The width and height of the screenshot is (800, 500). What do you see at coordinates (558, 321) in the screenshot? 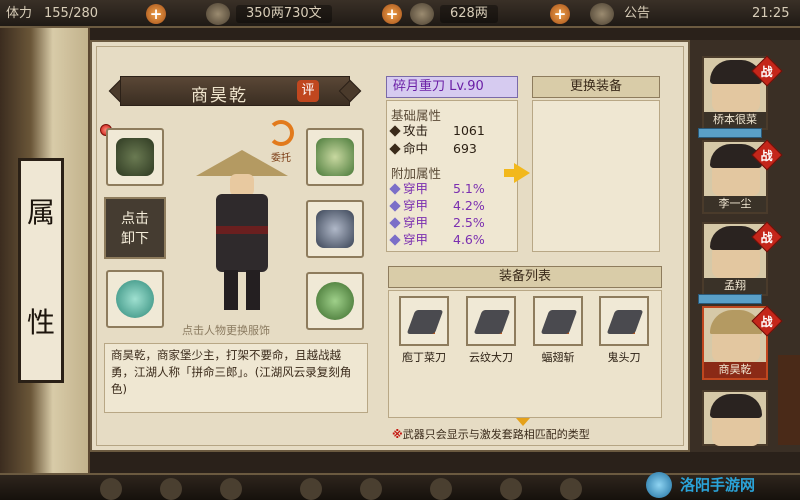
I see `bat-wing-blade-icon` at bounding box center [558, 321].